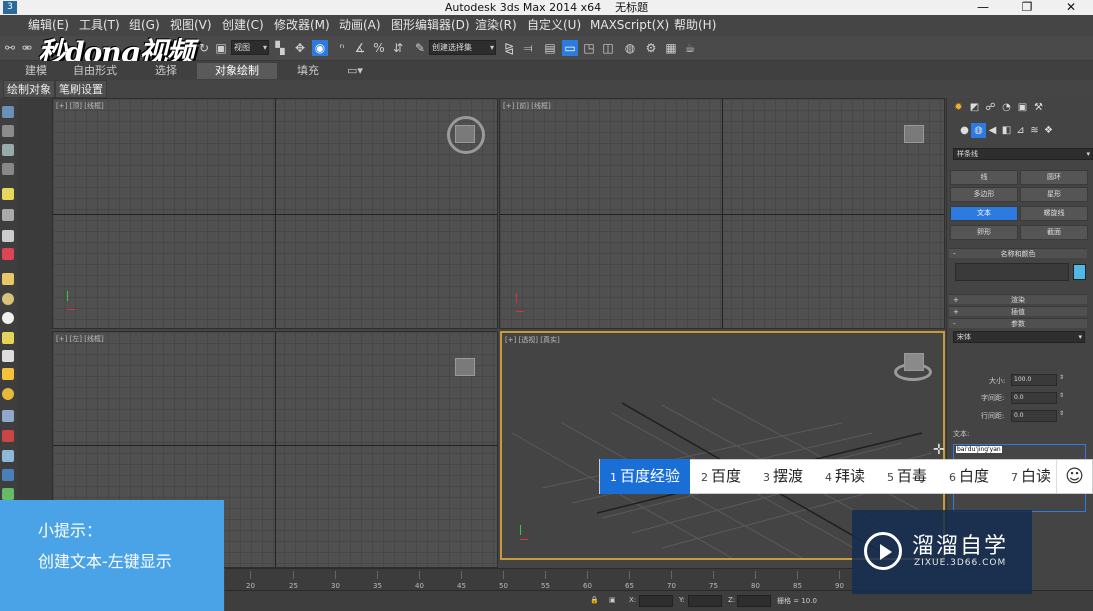 This screenshot has width=1093, height=611. What do you see at coordinates (496, 25) in the screenshot?
I see `menu-rendering: 渲染(R)` at bounding box center [496, 25].